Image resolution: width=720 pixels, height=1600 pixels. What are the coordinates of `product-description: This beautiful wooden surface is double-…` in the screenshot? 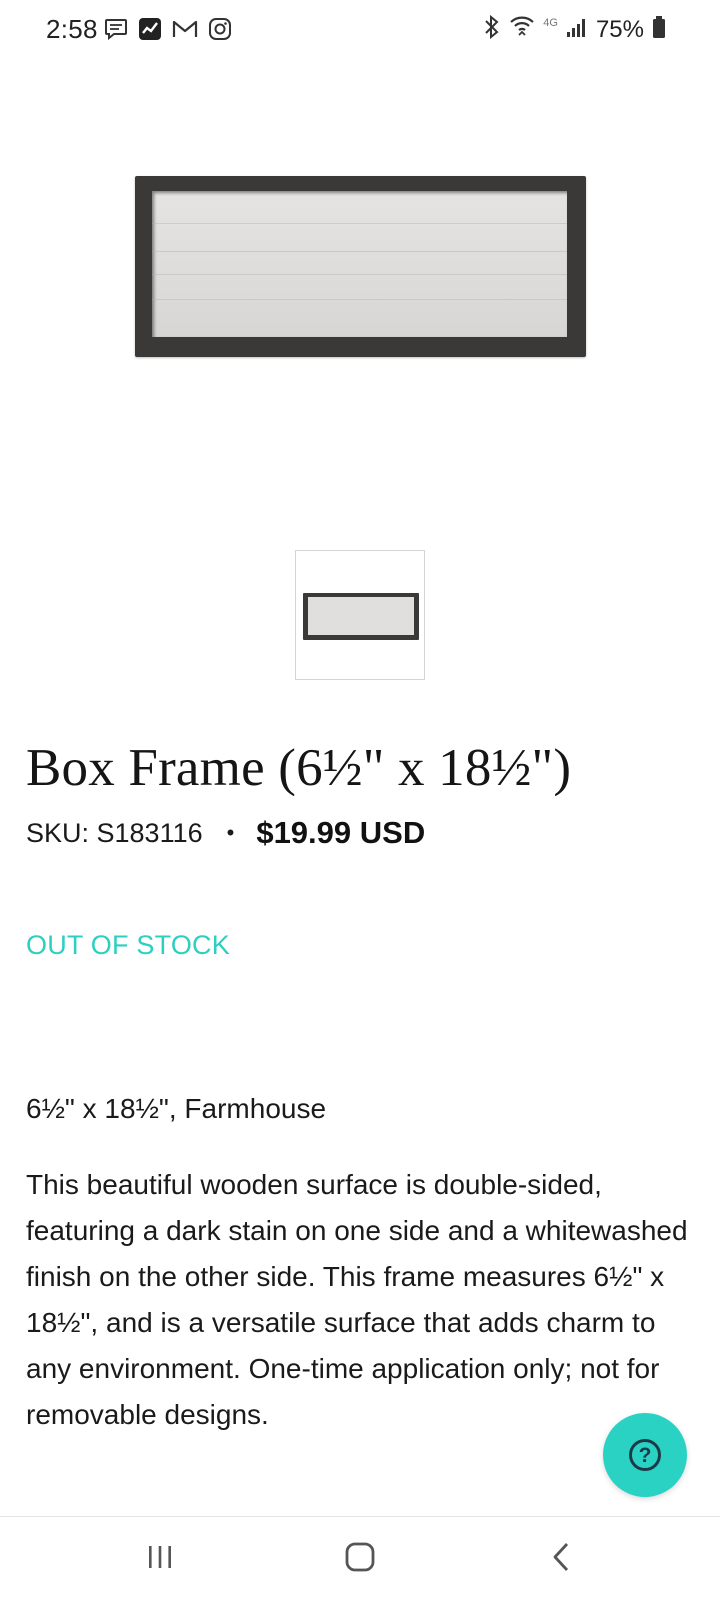 It's located at (357, 1299).